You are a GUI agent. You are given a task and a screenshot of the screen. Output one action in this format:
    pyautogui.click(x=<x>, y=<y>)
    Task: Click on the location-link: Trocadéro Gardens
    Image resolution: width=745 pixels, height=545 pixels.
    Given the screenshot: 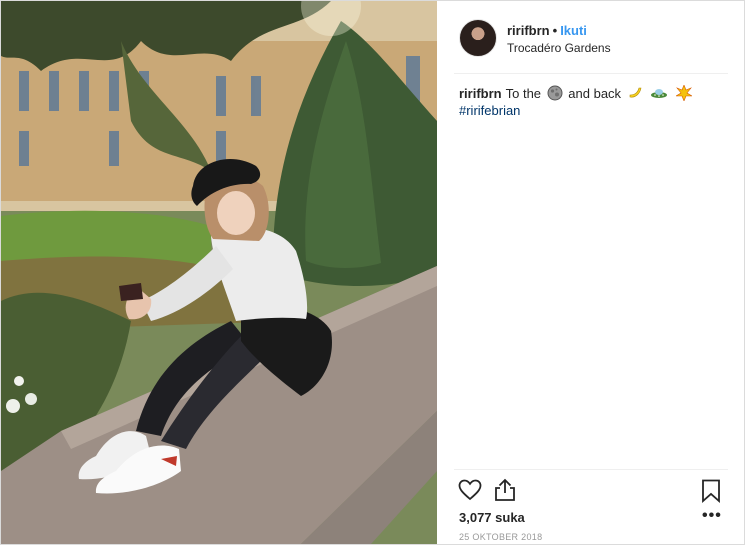 What is the action you would take?
    pyautogui.click(x=559, y=48)
    